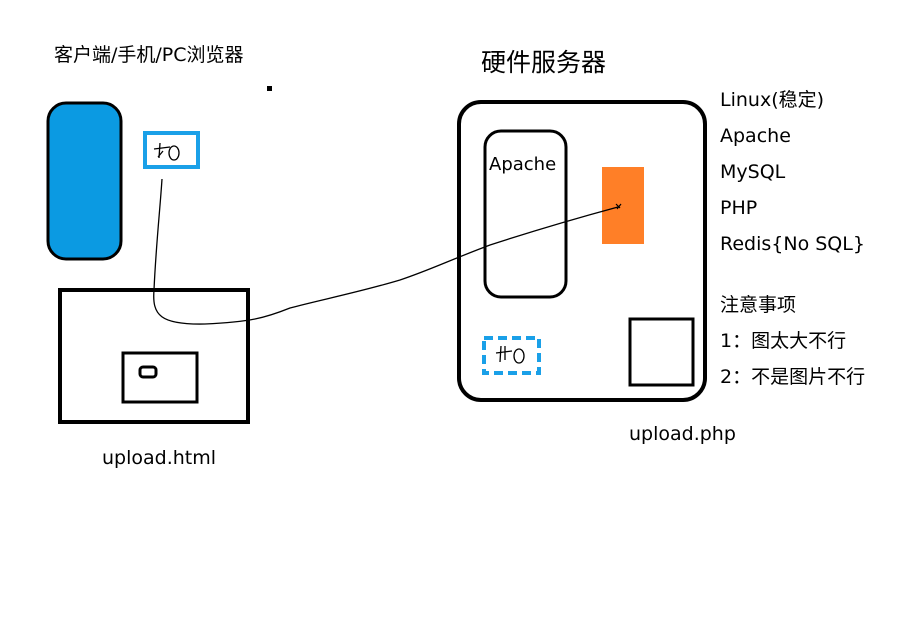 The width and height of the screenshot is (911, 621). I want to click on note-item-2: 2：不是图片不行, so click(793, 377).